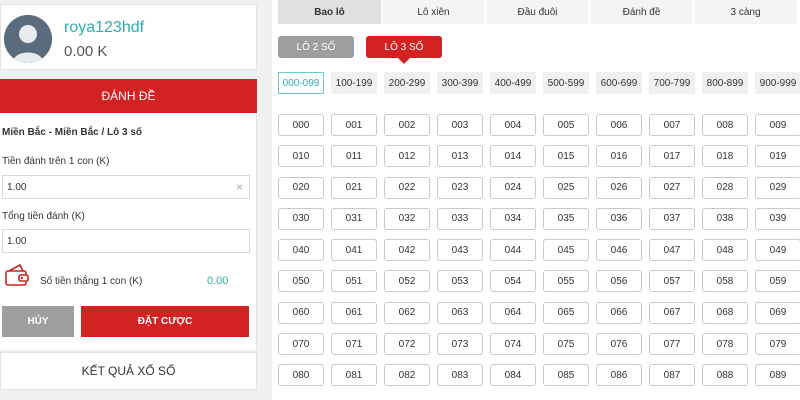 The image size is (800, 400). I want to click on number-cell: 034, so click(513, 218).